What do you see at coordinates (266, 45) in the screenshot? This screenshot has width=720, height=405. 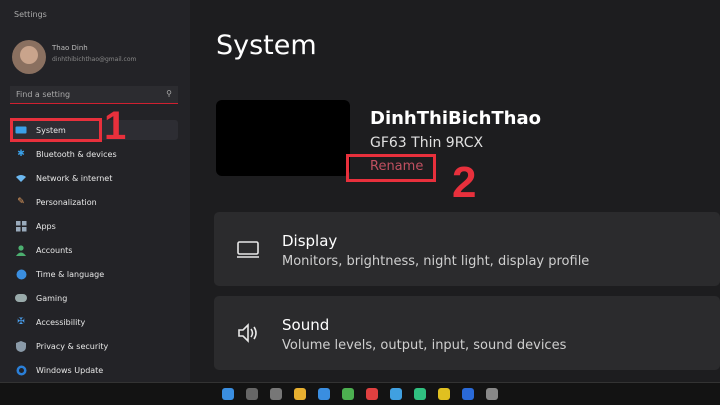 I see `page-title: System` at bounding box center [266, 45].